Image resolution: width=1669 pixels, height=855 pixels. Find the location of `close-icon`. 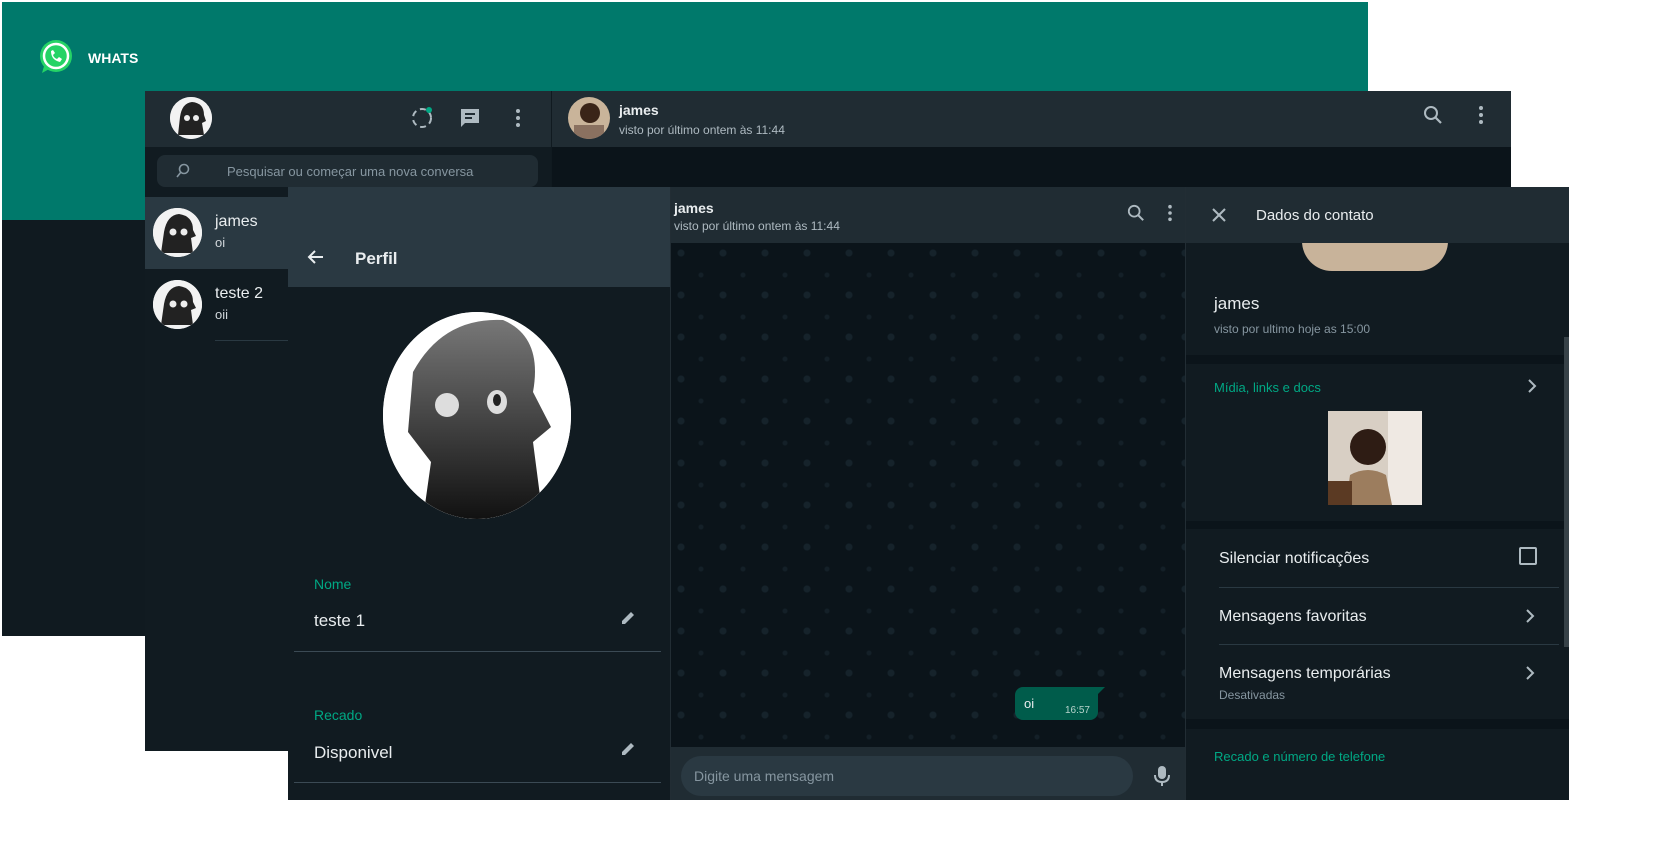

close-icon is located at coordinates (1219, 215).